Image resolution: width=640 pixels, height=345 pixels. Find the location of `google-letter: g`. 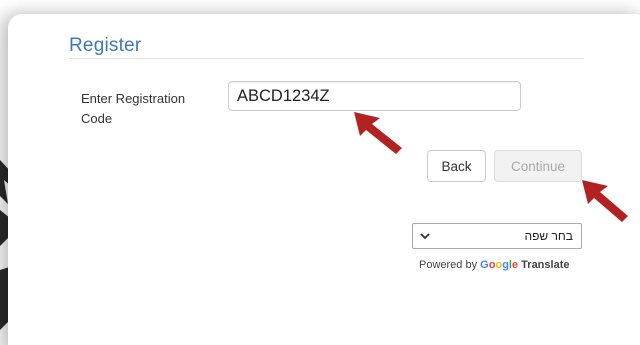

google-letter: g is located at coordinates (505, 265).